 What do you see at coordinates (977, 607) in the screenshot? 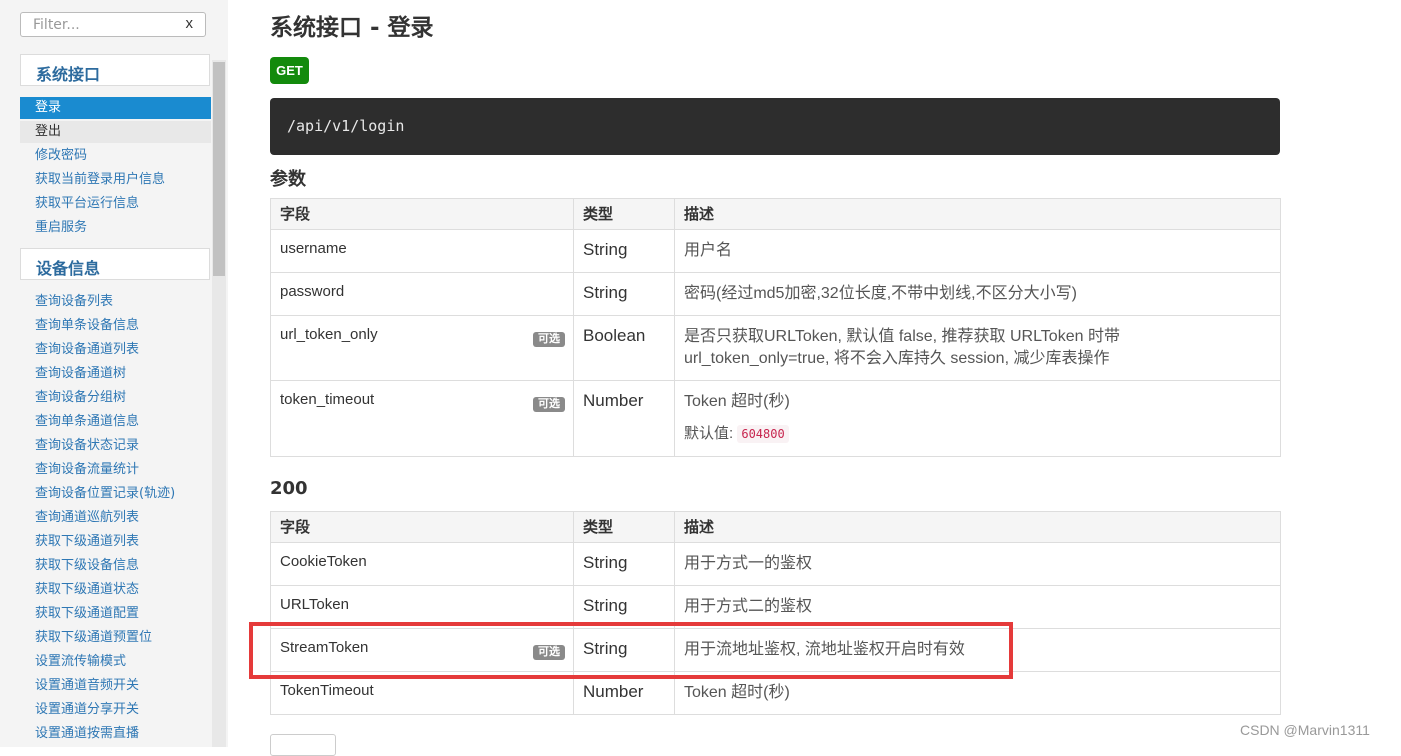
I see `field-desc: 用于方式二的鉴权` at bounding box center [977, 607].